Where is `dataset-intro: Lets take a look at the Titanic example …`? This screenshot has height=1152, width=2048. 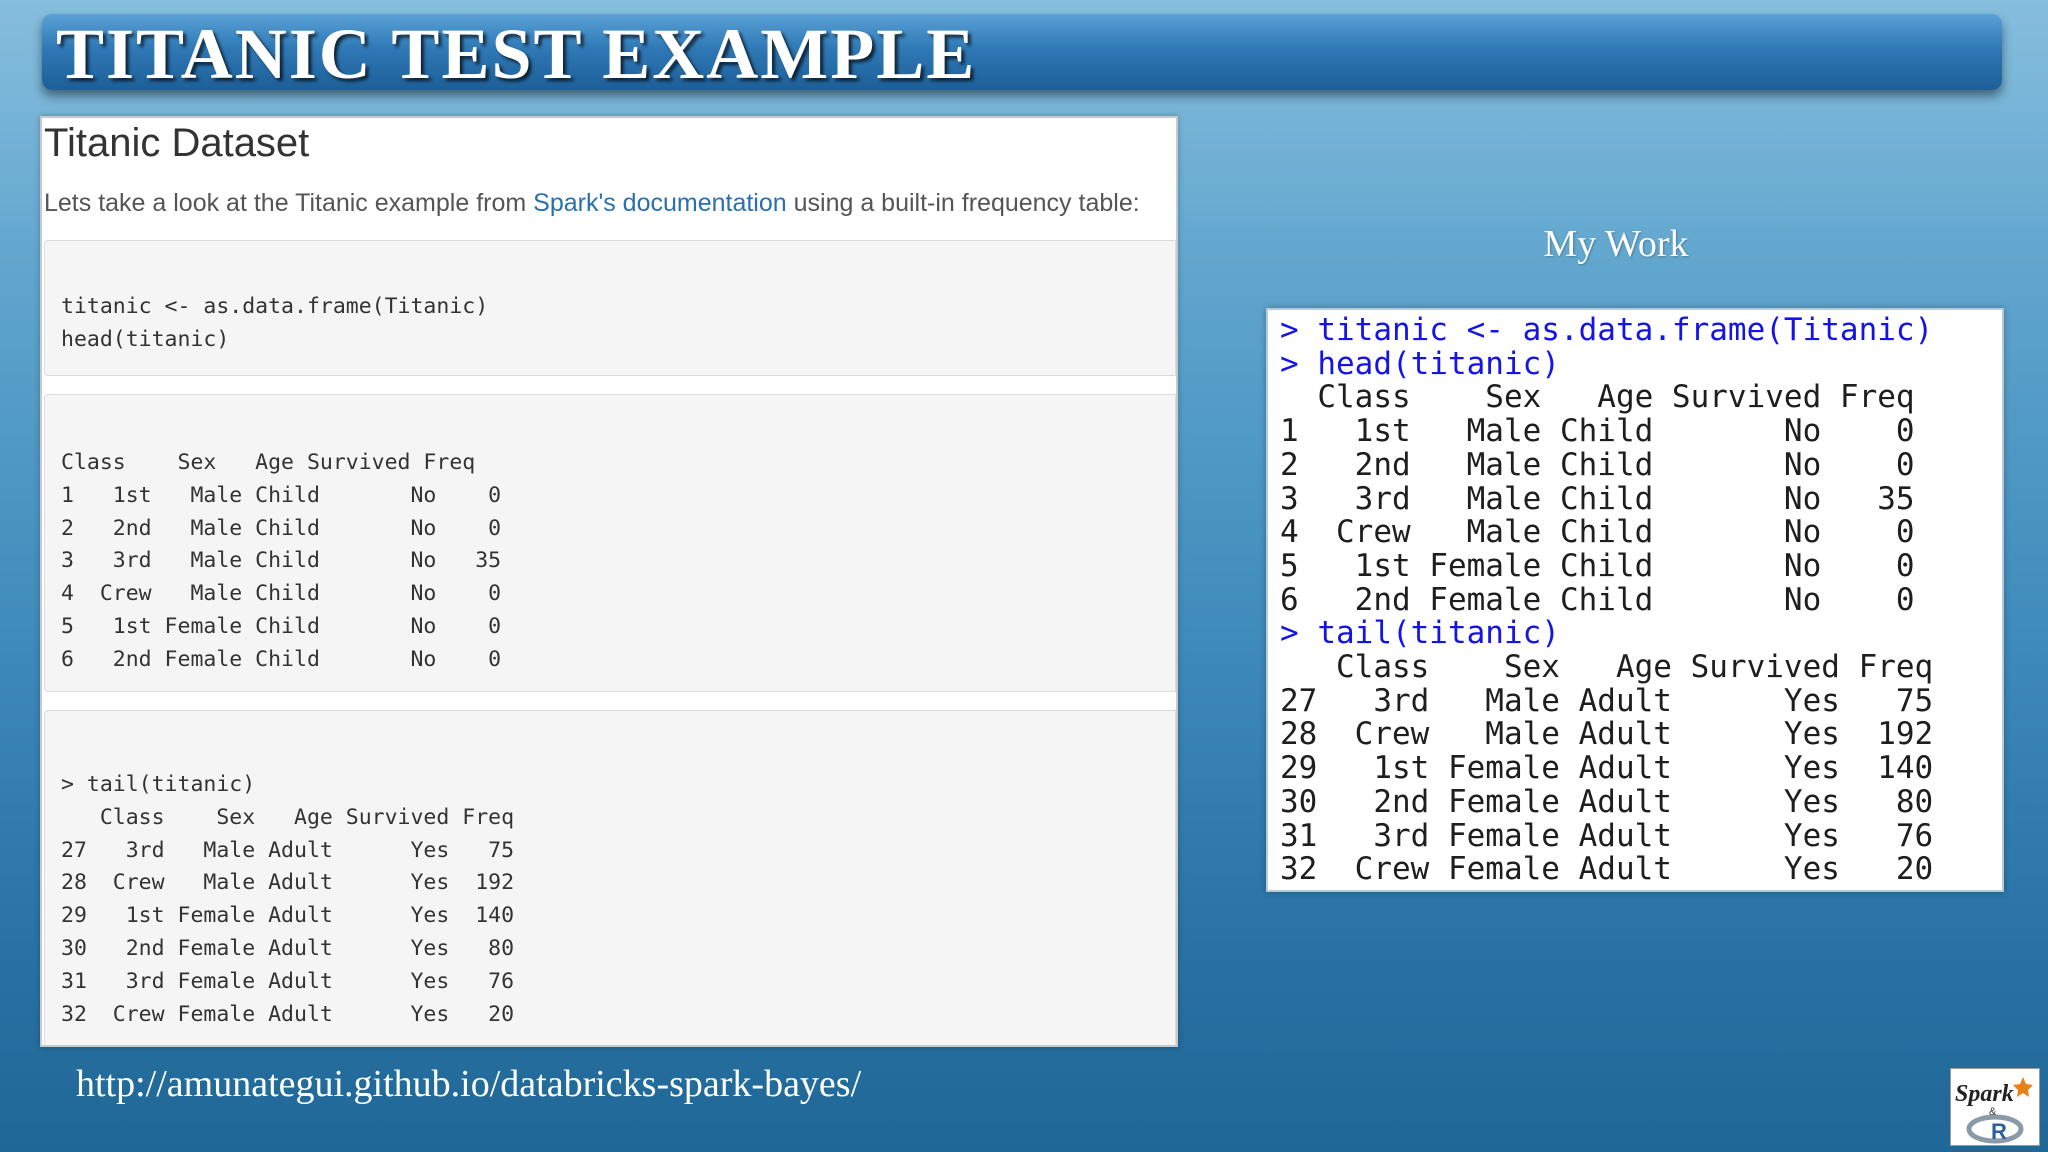
dataset-intro: Lets take a look at the Titanic example … is located at coordinates (592, 203).